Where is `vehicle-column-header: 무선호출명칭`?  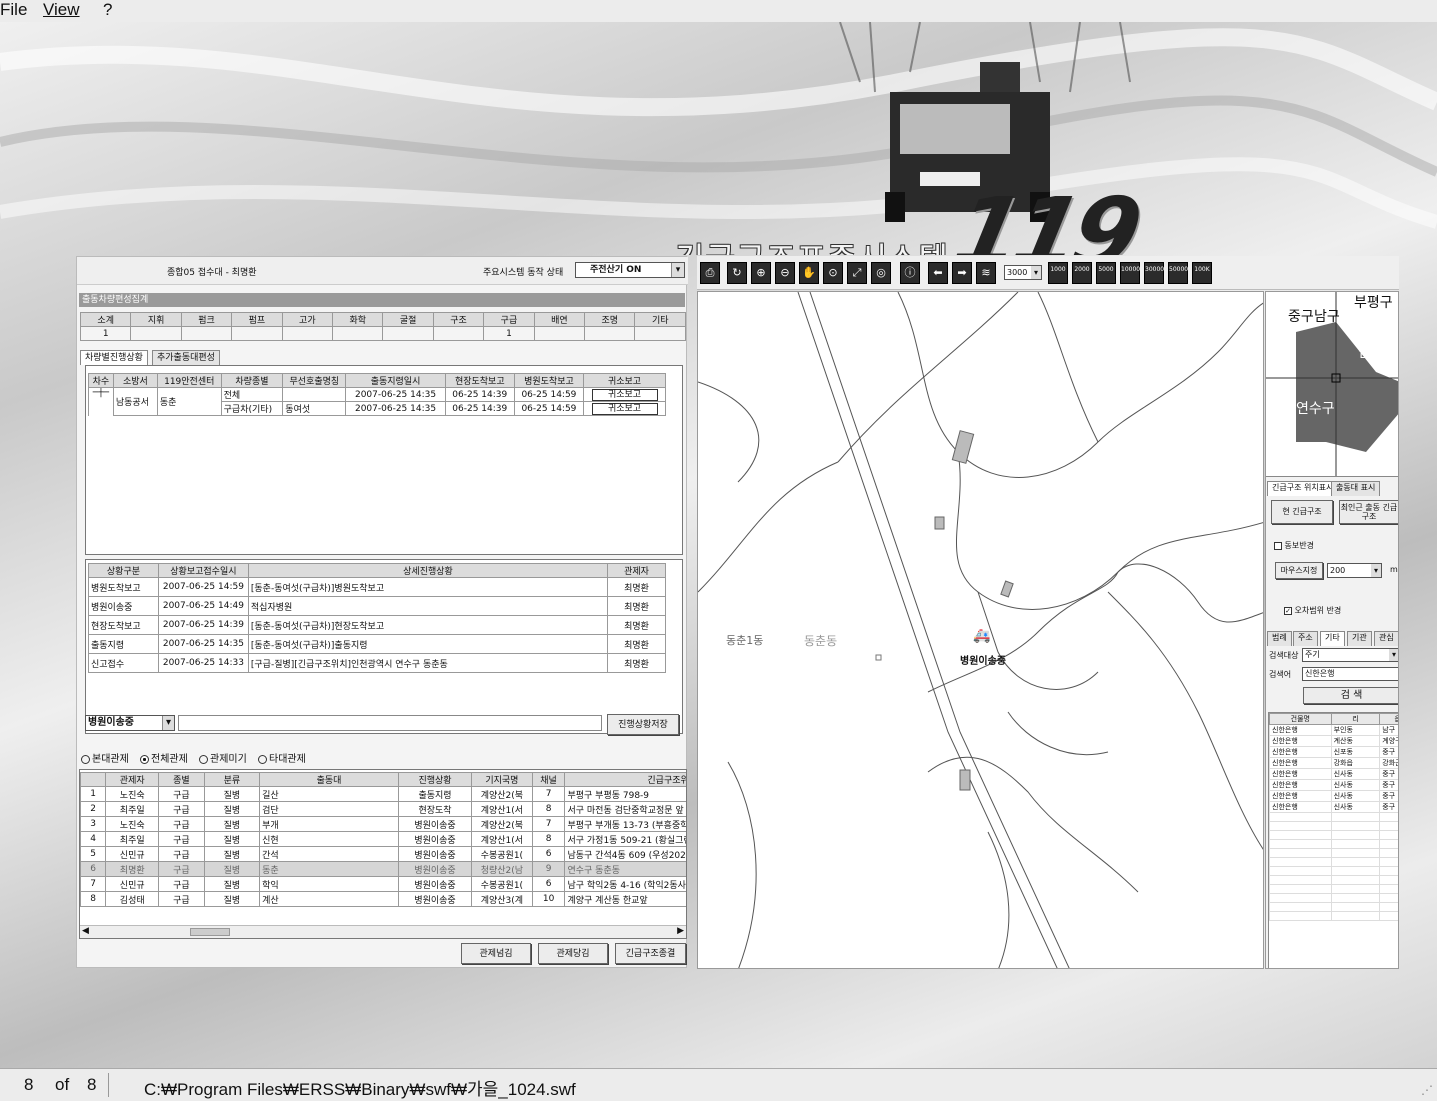 vehicle-column-header: 무선호출명칭 is located at coordinates (314, 380).